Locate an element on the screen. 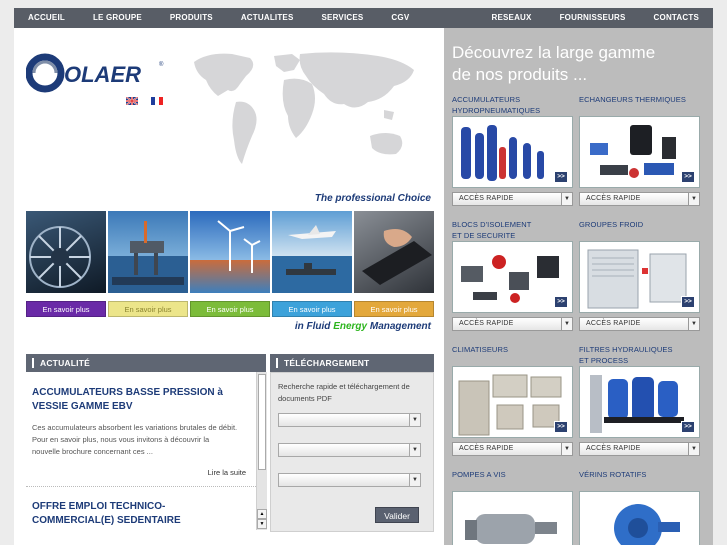 Image resolution: width=727 pixels, height=545 pixels. quick-access-select-2: ACCÈS RAPIDE ▼ is located at coordinates (639, 199).